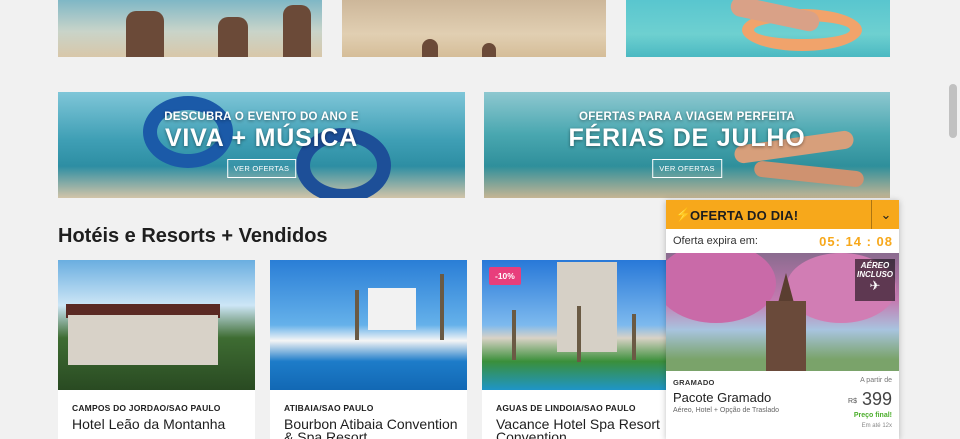 The image size is (960, 439). What do you see at coordinates (953, 111) in the screenshot?
I see `scrollbar-thumb` at bounding box center [953, 111].